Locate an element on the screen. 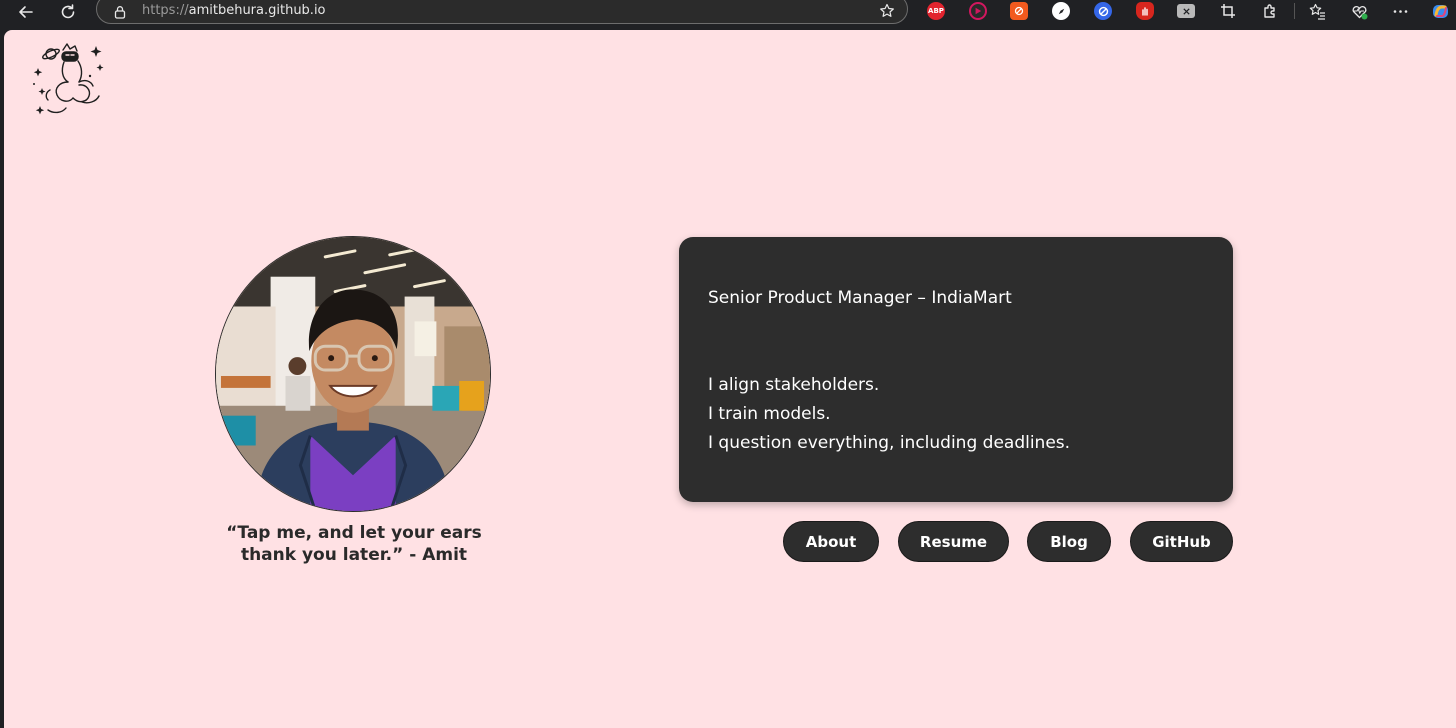 This screenshot has width=1456, height=728. block-site-extension-icon is located at coordinates (1019, 11).